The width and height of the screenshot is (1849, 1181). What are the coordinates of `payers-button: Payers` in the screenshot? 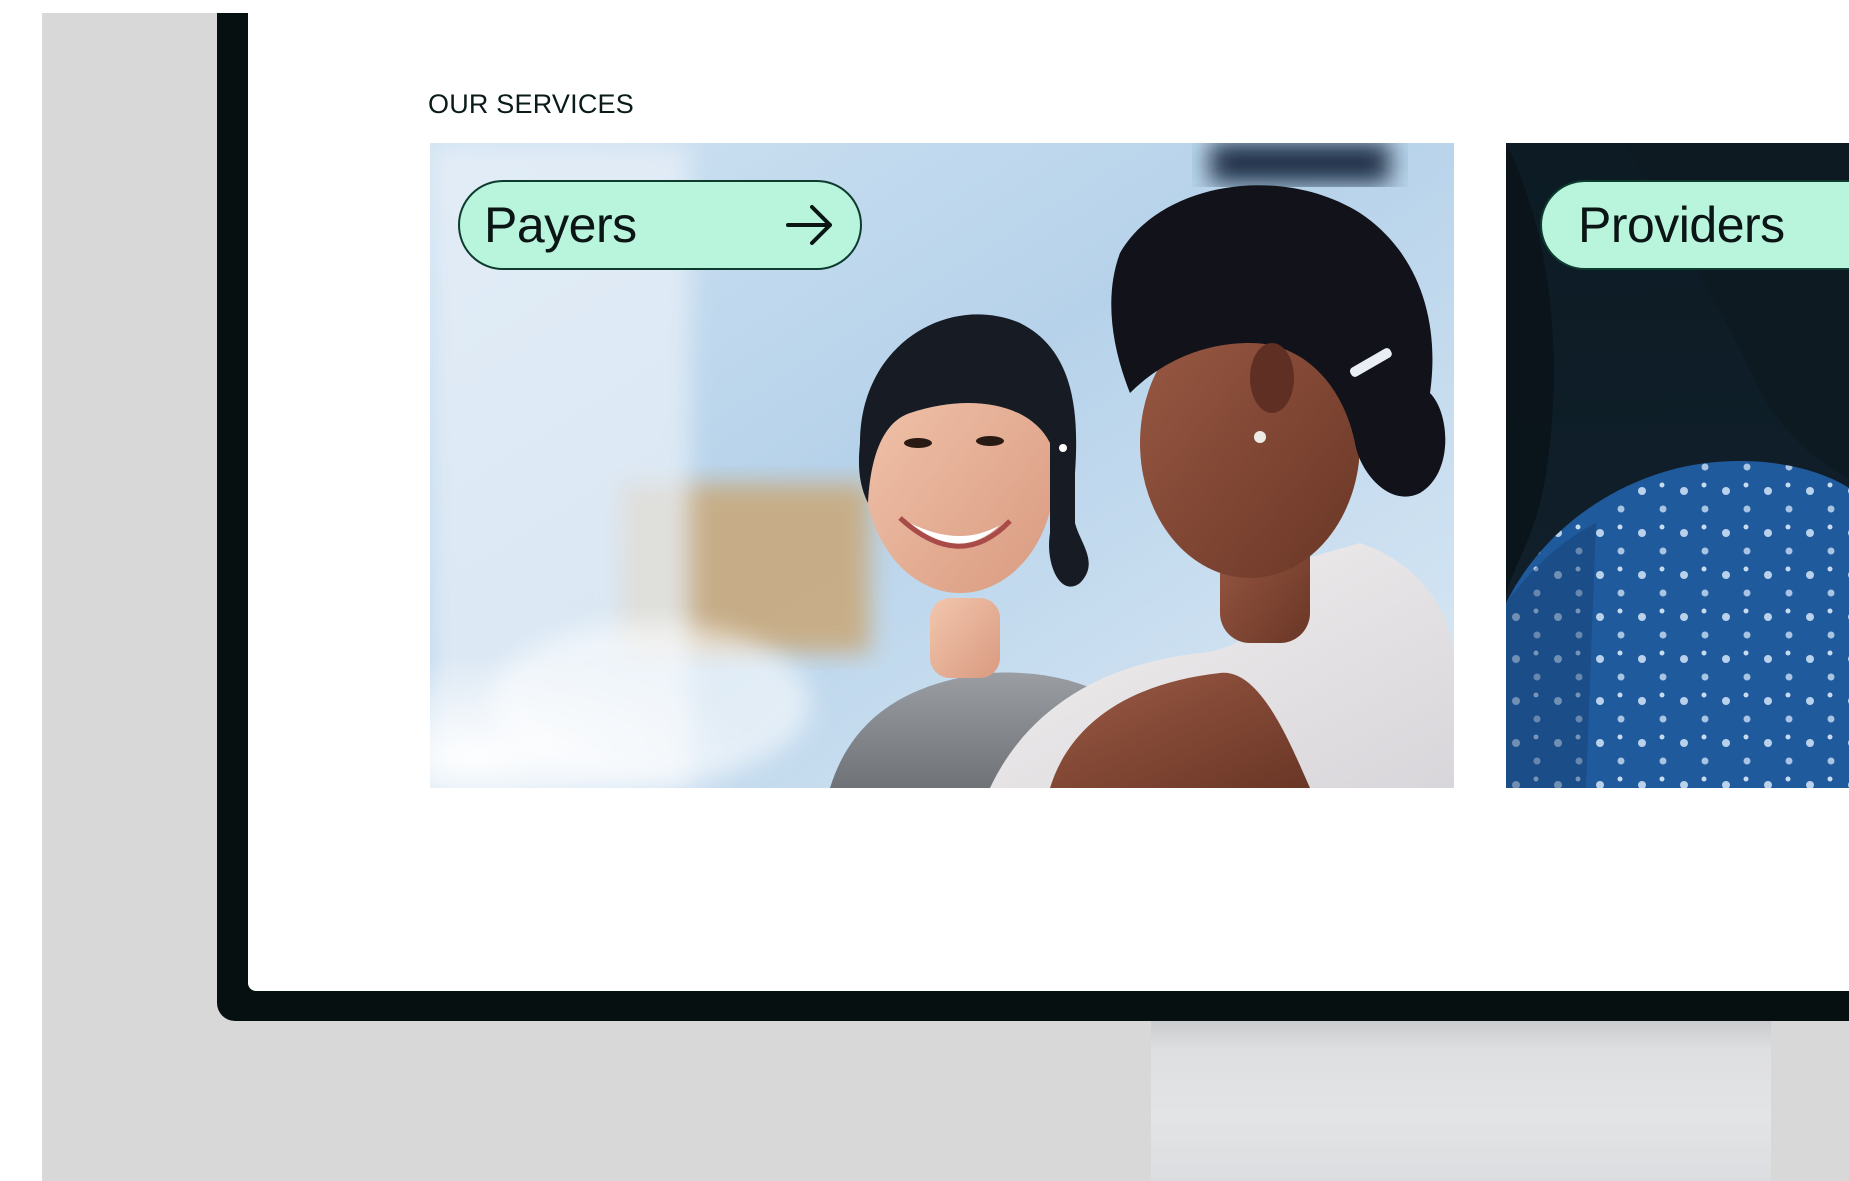 It's located at (660, 225).